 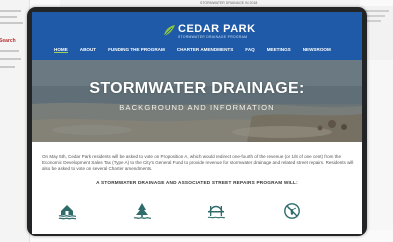 I want to click on hero-subtitle: BACKGROUND AND INFORMATION, so click(x=197, y=107).